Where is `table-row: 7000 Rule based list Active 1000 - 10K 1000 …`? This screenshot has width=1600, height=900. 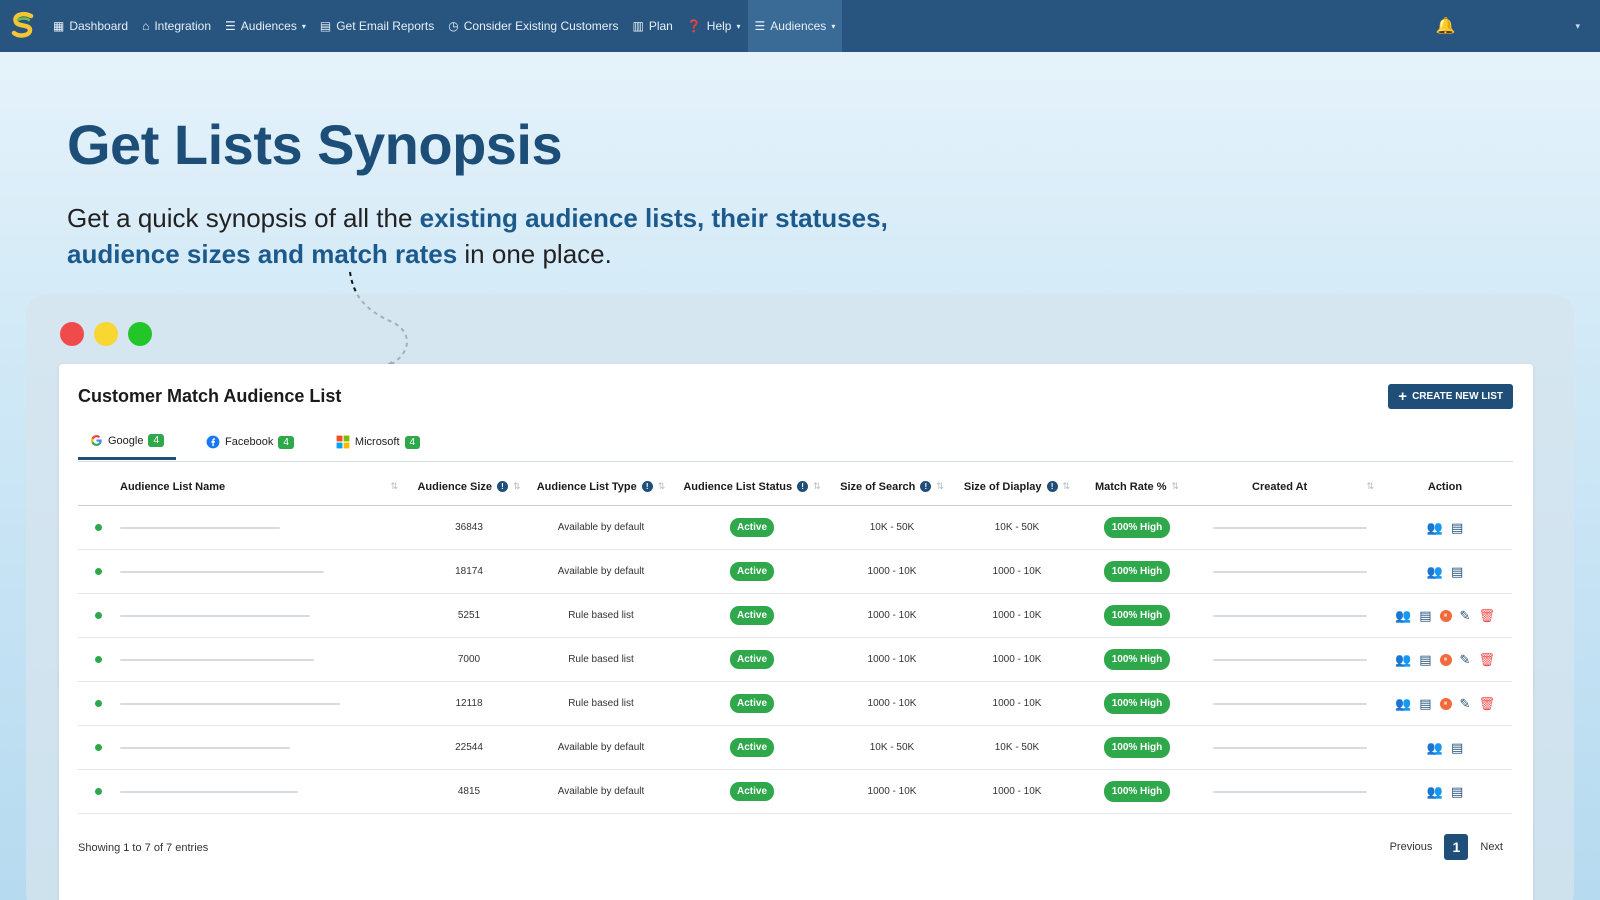
table-row: 7000 Rule based list Active 1000 - 10K 1000 … is located at coordinates (795, 660).